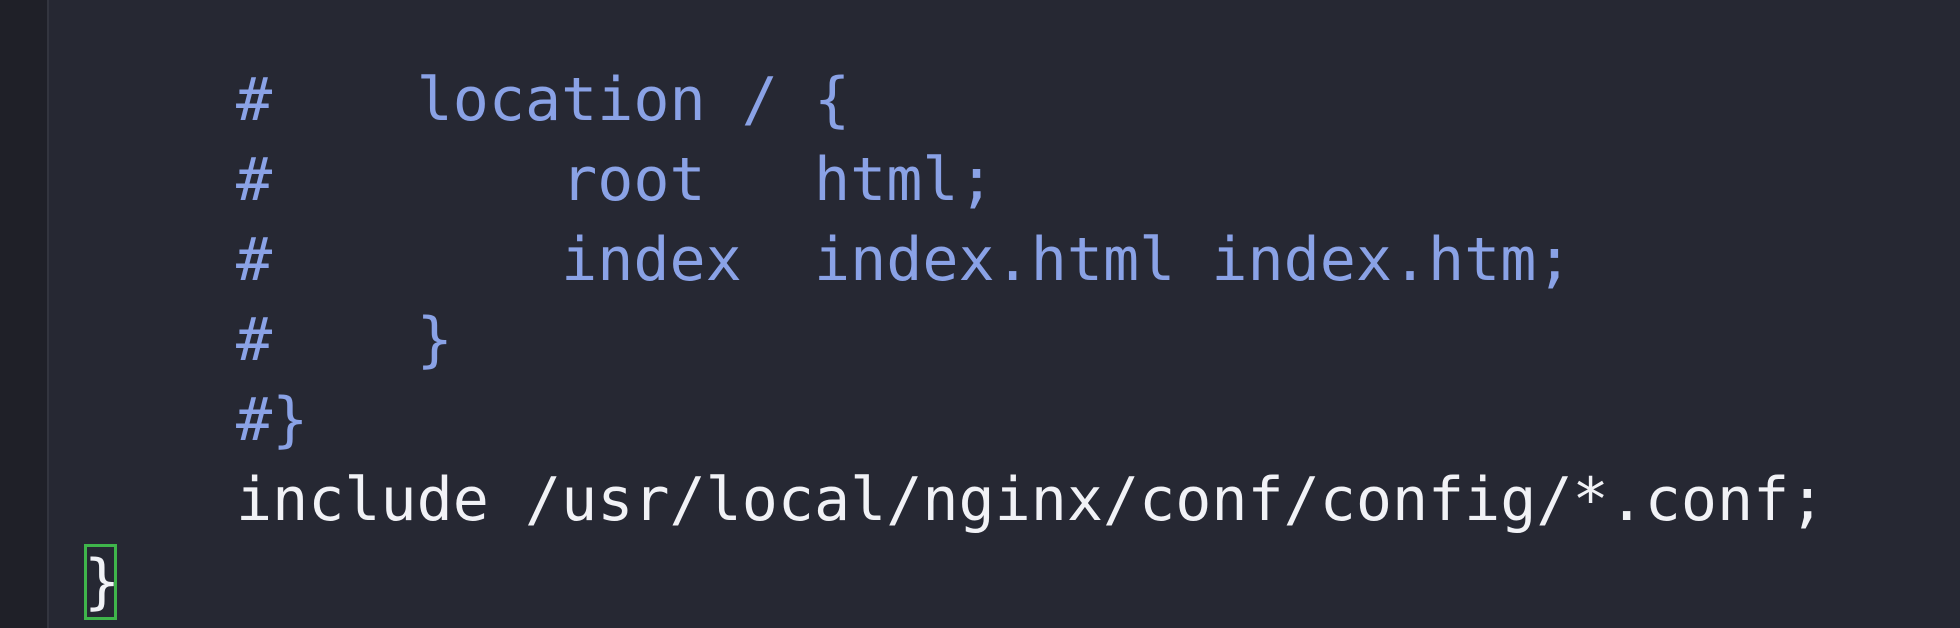 Image resolution: width=1960 pixels, height=628 pixels. I want to click on code-line: # root html;, so click(615, 180).